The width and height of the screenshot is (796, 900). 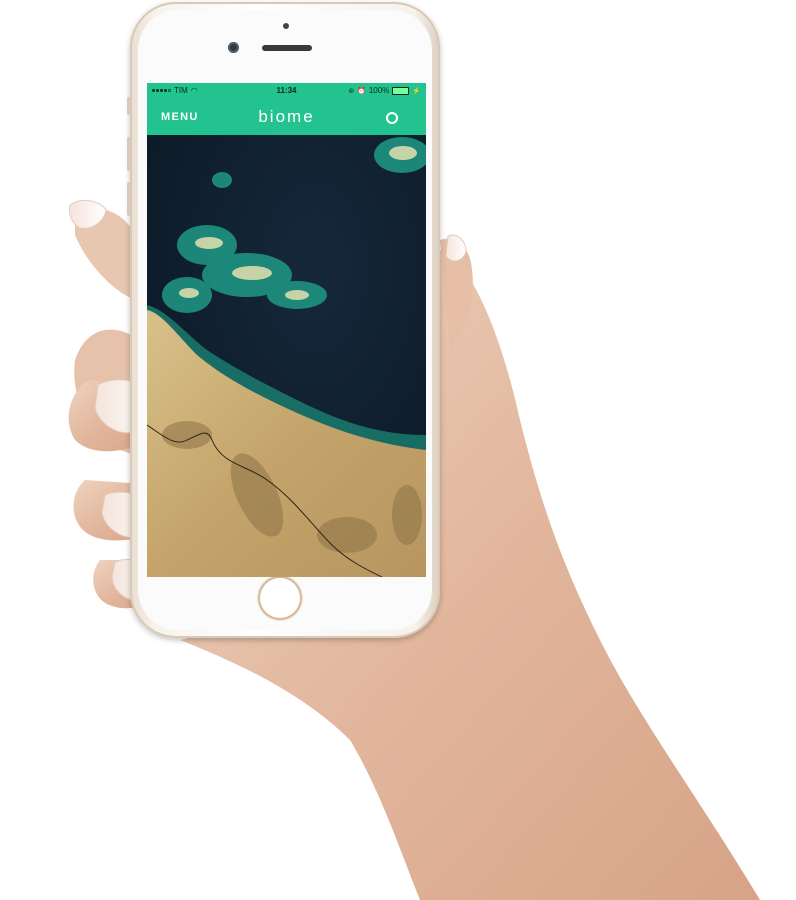 I want to click on status-bar: TIM ◠ 11:34 ⊚ ⏰ 100% ⚡, so click(x=286, y=91).